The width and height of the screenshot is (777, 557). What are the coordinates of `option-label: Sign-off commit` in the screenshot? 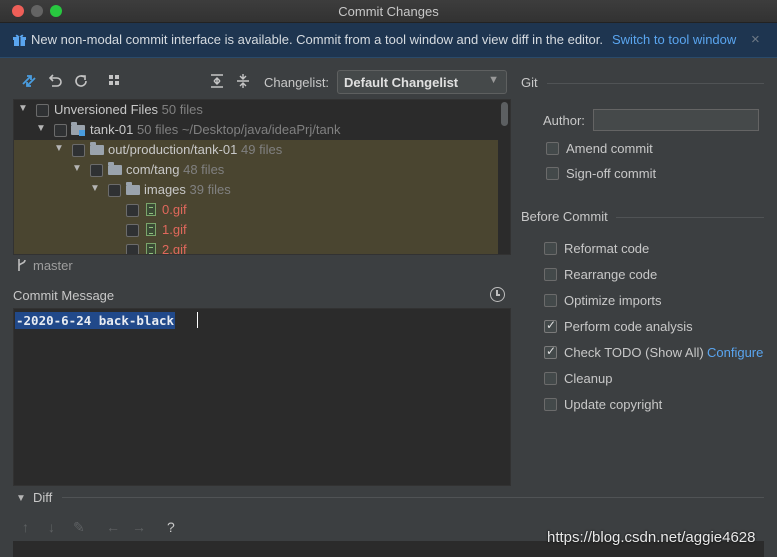 It's located at (611, 173).